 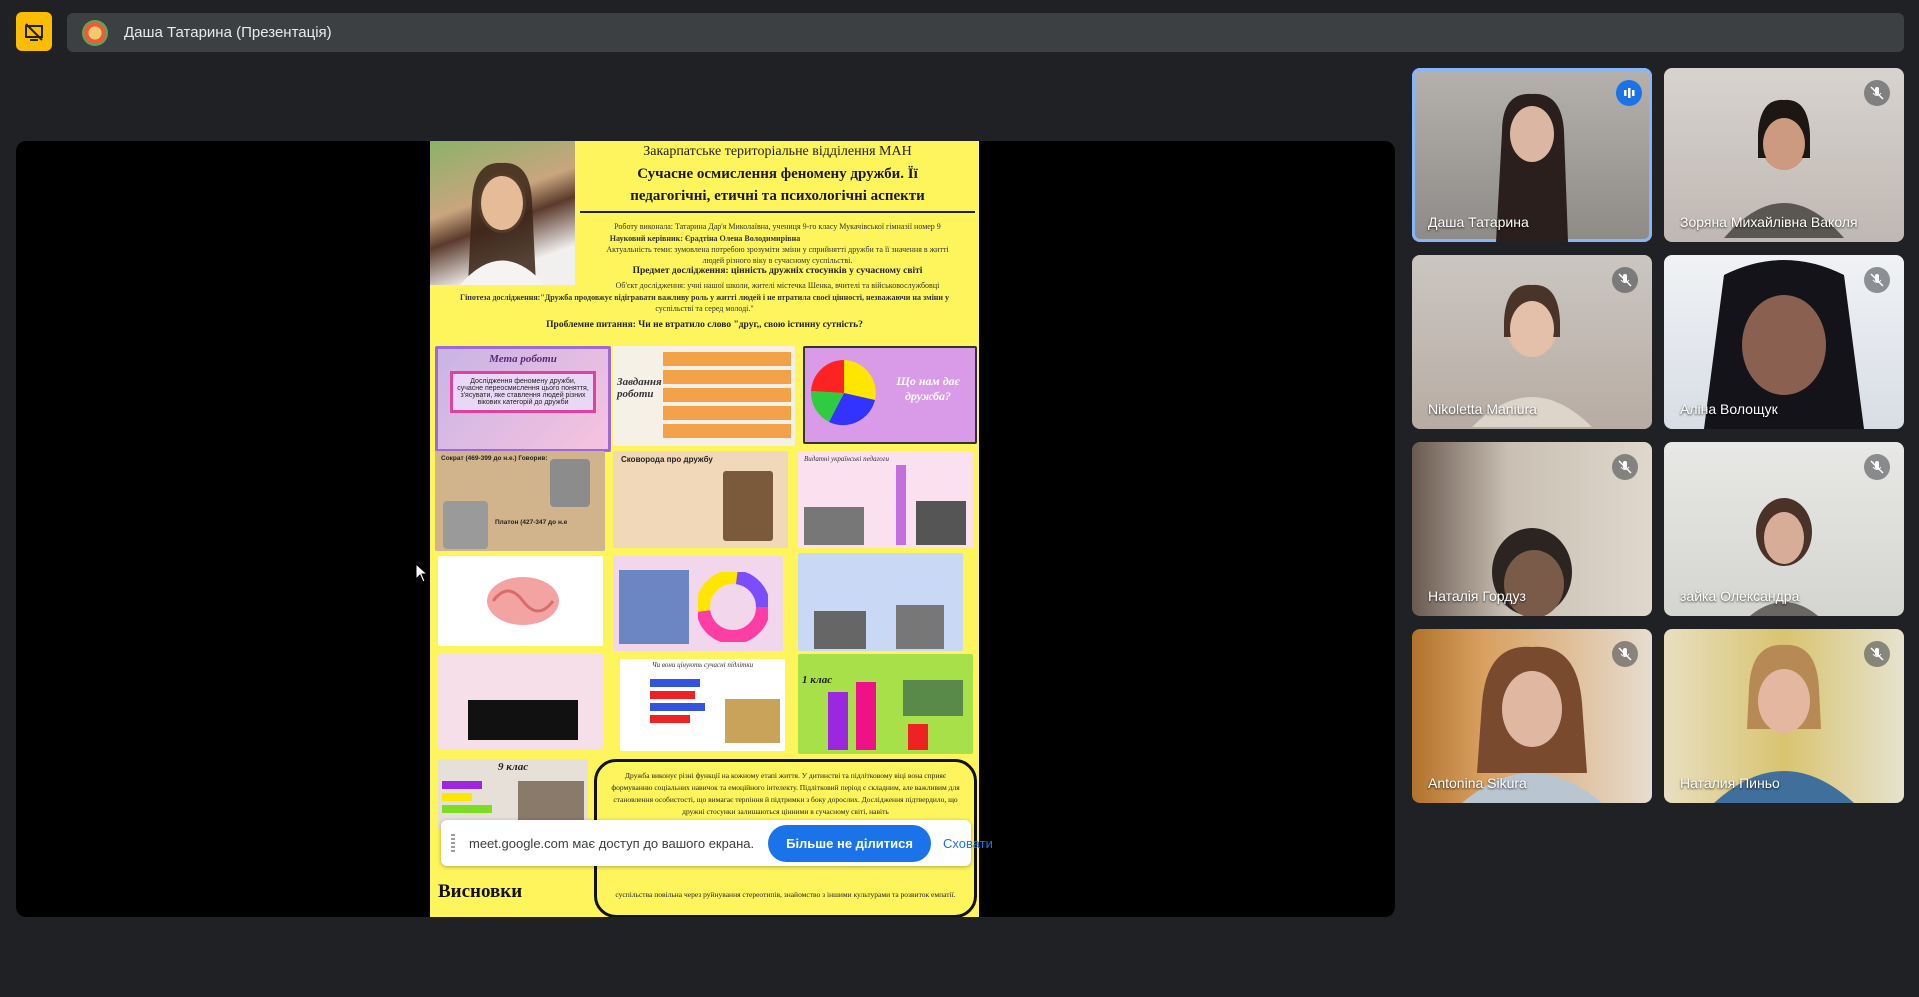 What do you see at coordinates (817, 680) in the screenshot?
I see `card-grade1-title: 1 клас` at bounding box center [817, 680].